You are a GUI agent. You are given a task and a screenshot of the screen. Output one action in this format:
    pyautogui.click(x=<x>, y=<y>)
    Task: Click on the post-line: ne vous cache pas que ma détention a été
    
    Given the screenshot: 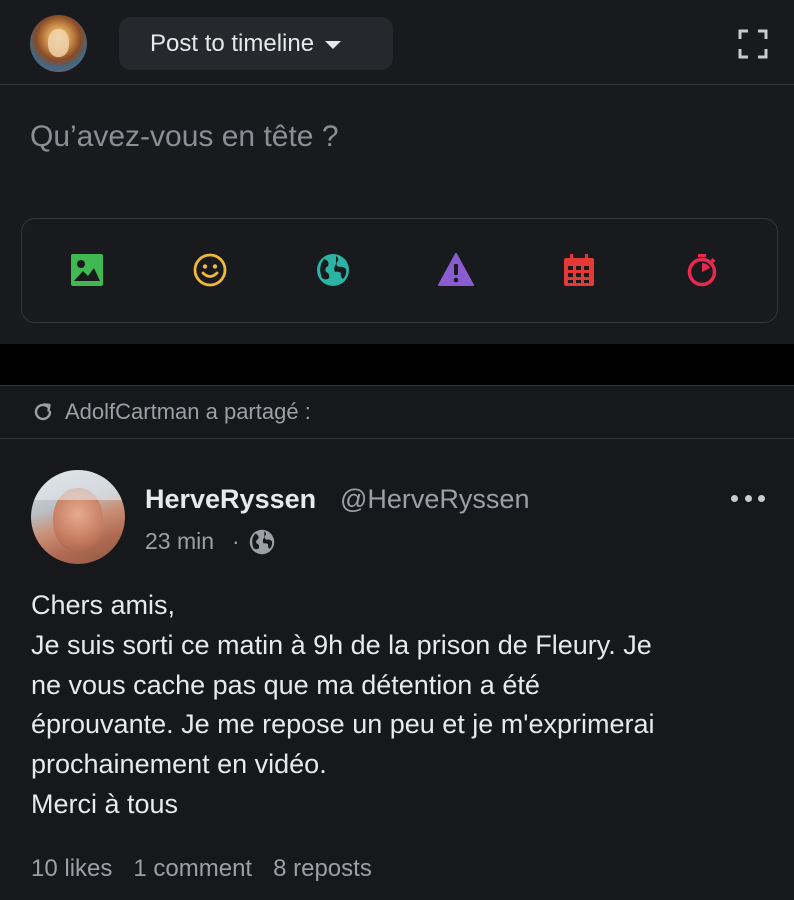 What is the action you would take?
    pyautogui.click(x=285, y=684)
    